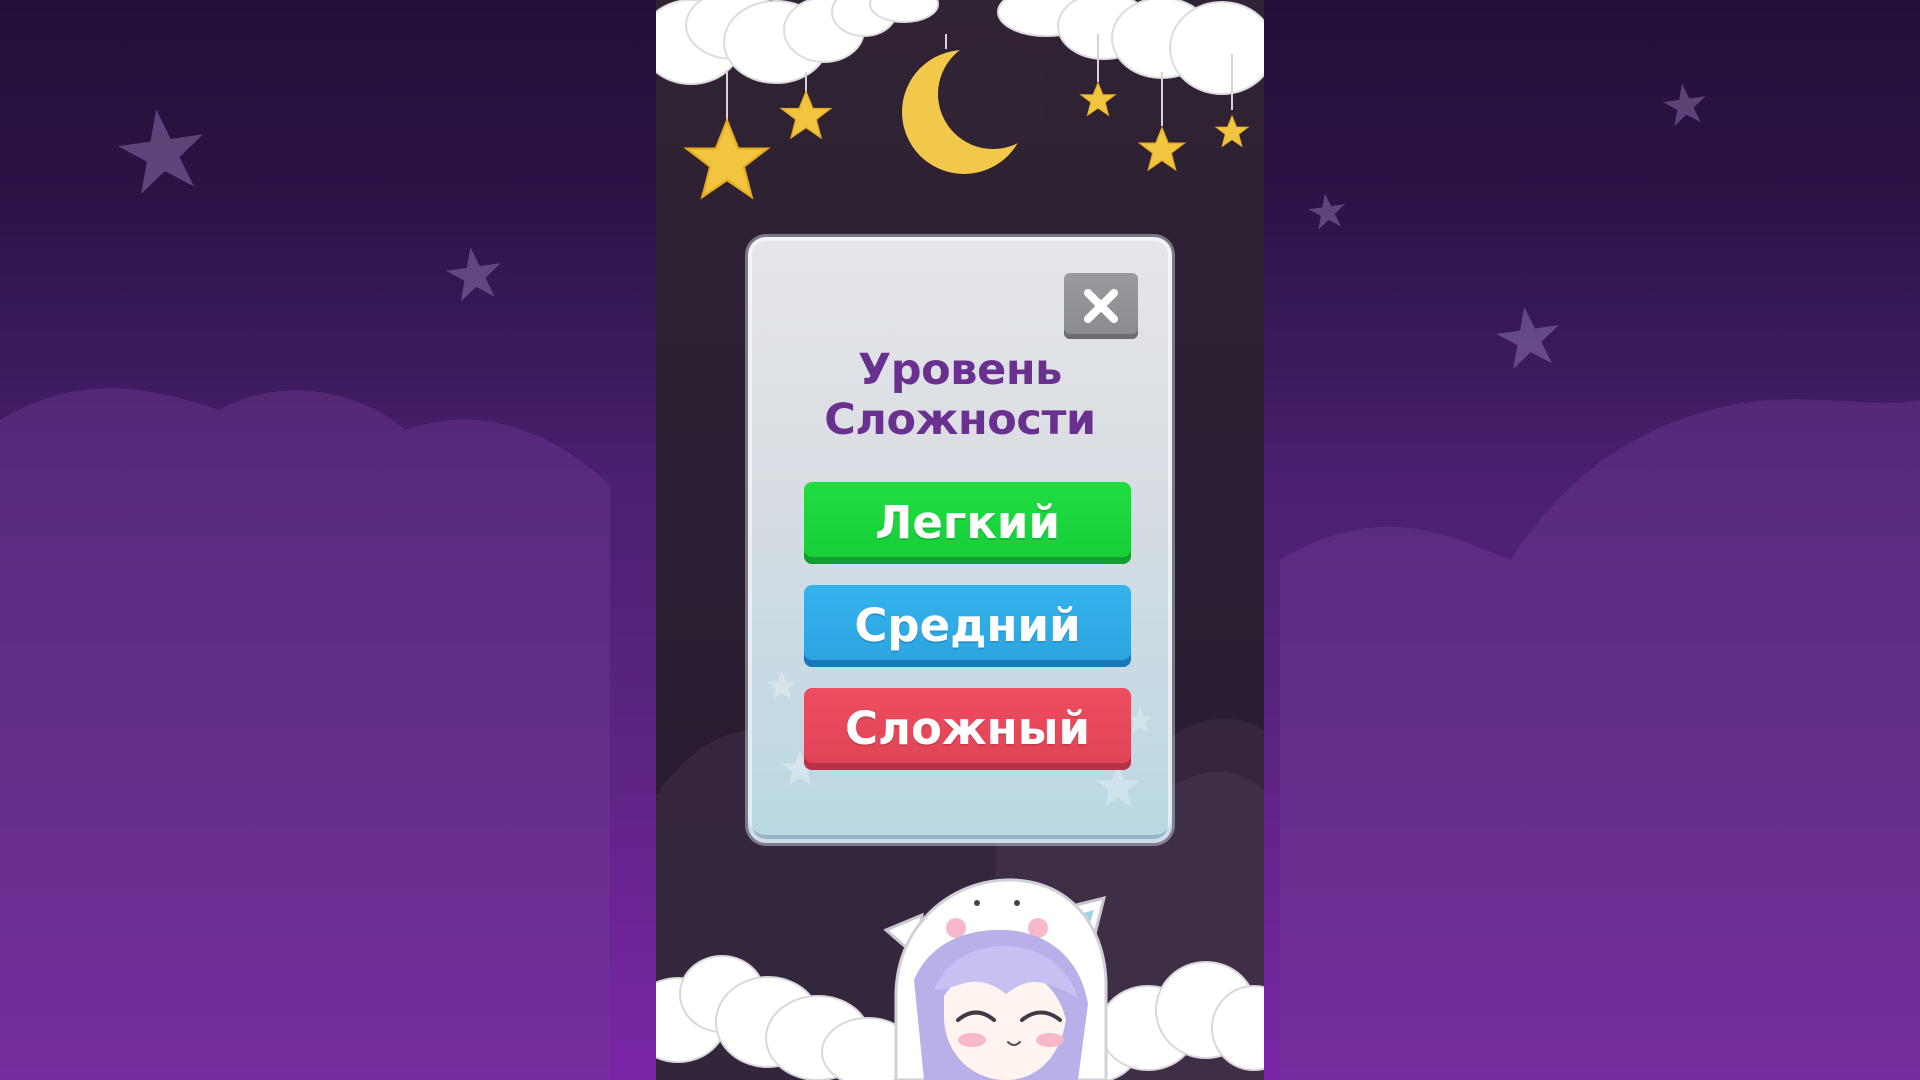 The image size is (1920, 1080). I want to click on hood-right-ear, so click(1080, 922).